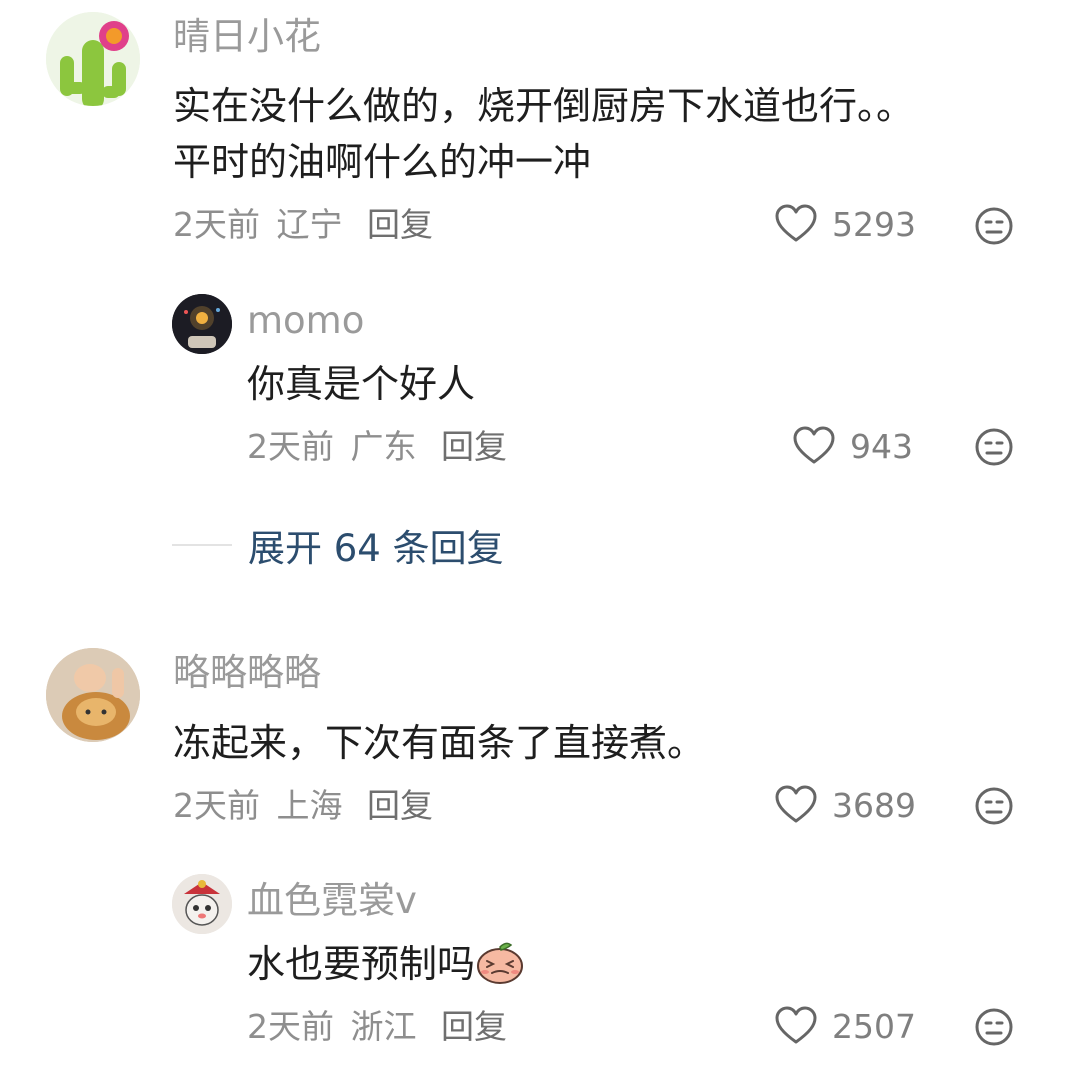  I want to click on comment-meta: 2天前 辽宁 回复, so click(303, 224).